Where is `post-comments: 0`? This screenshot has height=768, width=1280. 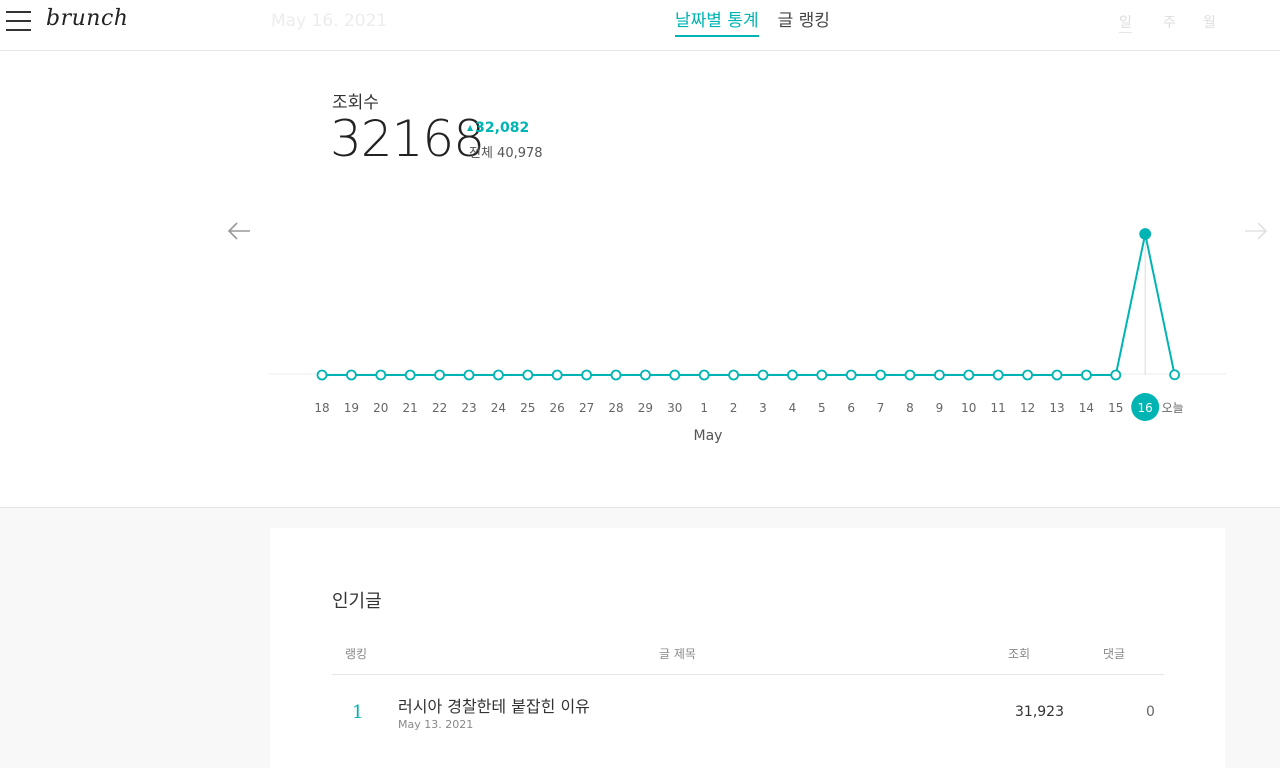 post-comments: 0 is located at coordinates (1150, 712).